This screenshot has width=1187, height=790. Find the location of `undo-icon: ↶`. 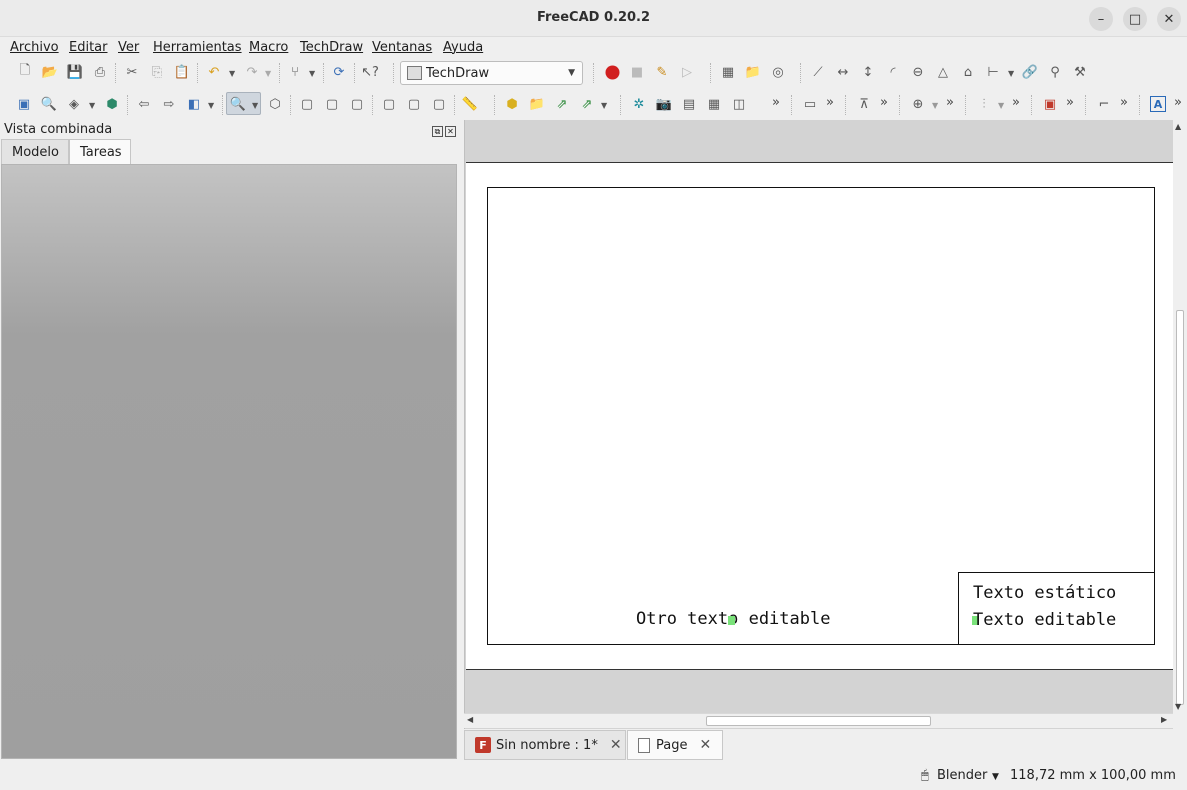

undo-icon: ↶ is located at coordinates (214, 72).